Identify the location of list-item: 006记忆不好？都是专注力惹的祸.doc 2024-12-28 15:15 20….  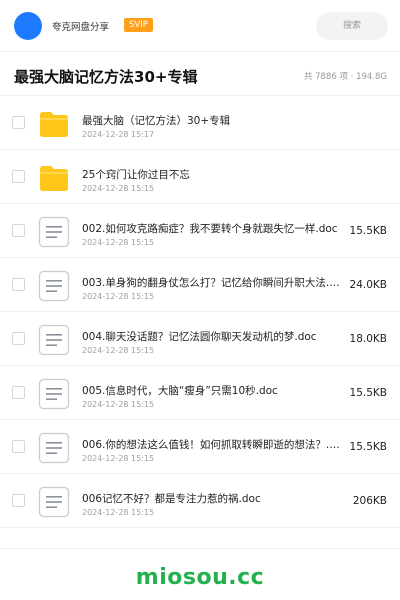
(200, 501).